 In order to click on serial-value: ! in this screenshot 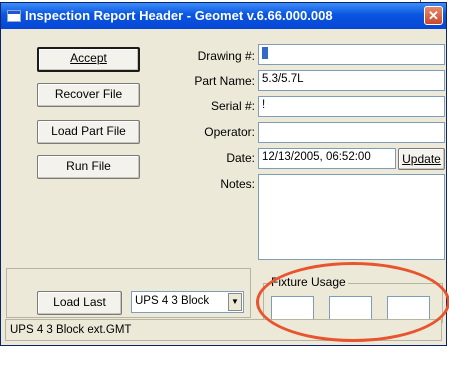, I will do `click(264, 105)`.